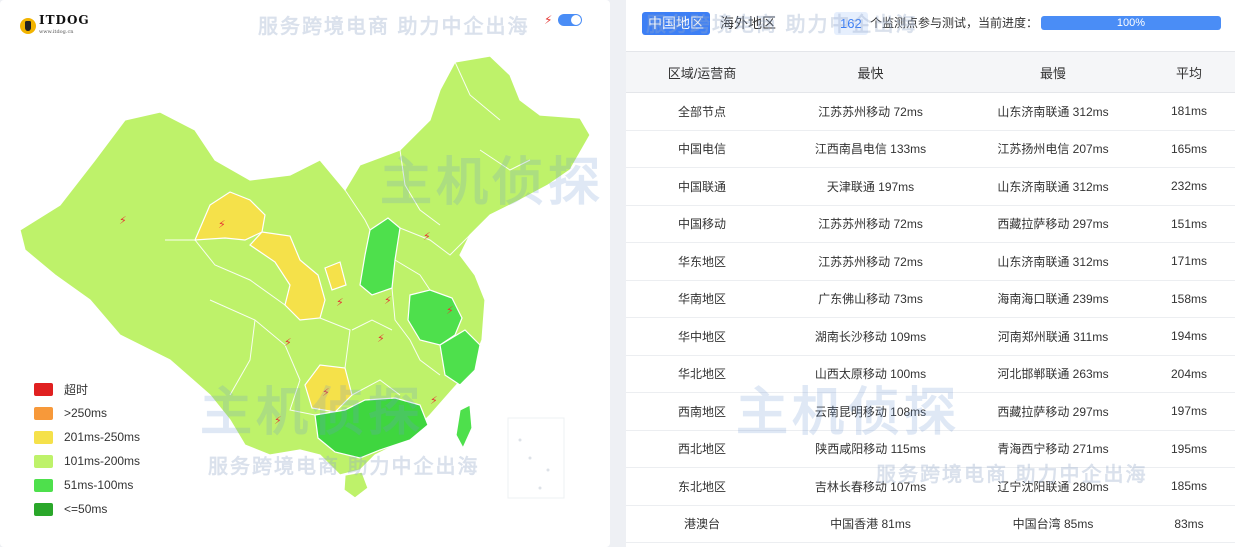 The width and height of the screenshot is (1235, 547). I want to click on legend-item: 201ms-250ms, so click(87, 437).